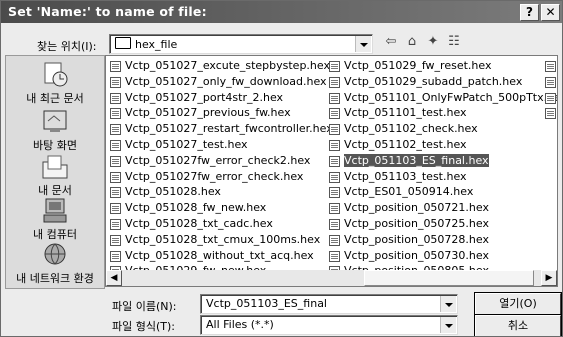 This screenshot has width=563, height=337. What do you see at coordinates (550, 12) in the screenshot?
I see `close-button: ✕` at bounding box center [550, 12].